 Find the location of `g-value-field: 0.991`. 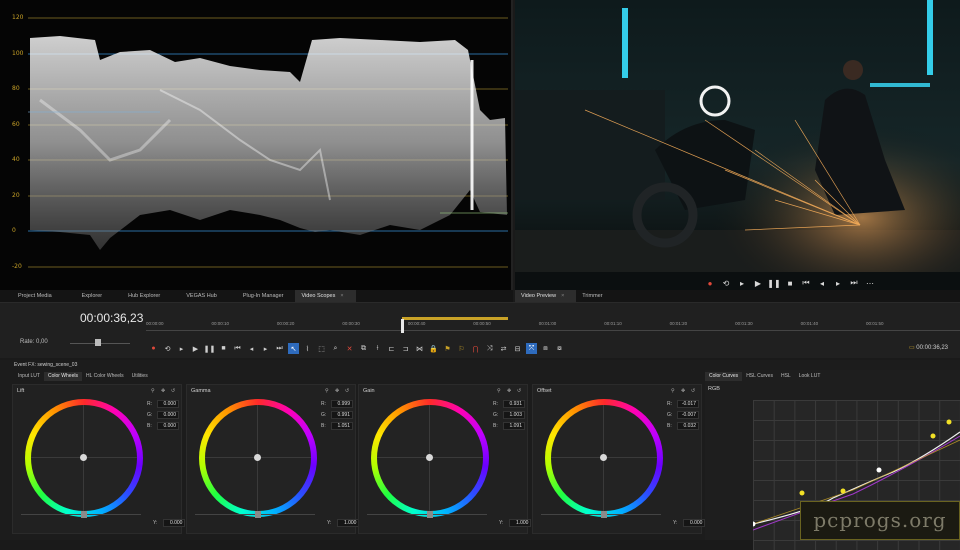

g-value-field: 0.991 is located at coordinates (342, 414).